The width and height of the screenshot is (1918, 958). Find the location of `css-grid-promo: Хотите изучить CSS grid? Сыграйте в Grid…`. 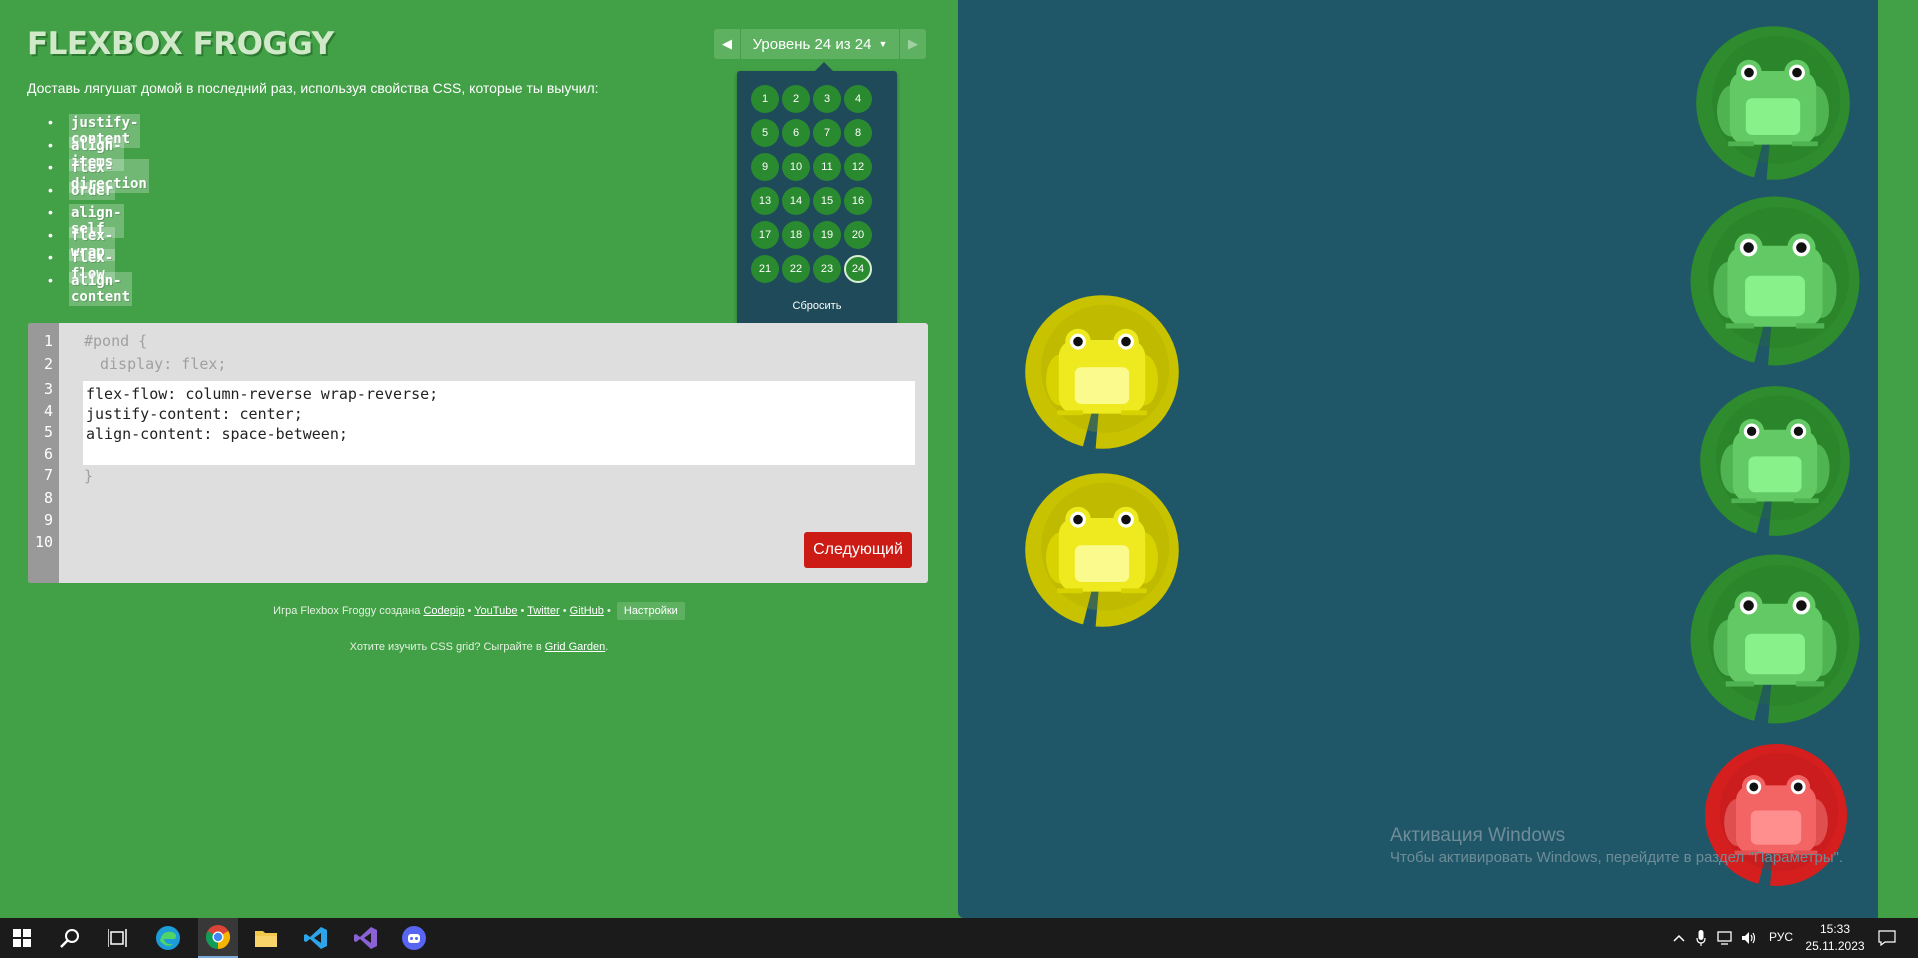

css-grid-promo: Хотите изучить CSS grid? Сыграйте в Grid… is located at coordinates (479, 647).